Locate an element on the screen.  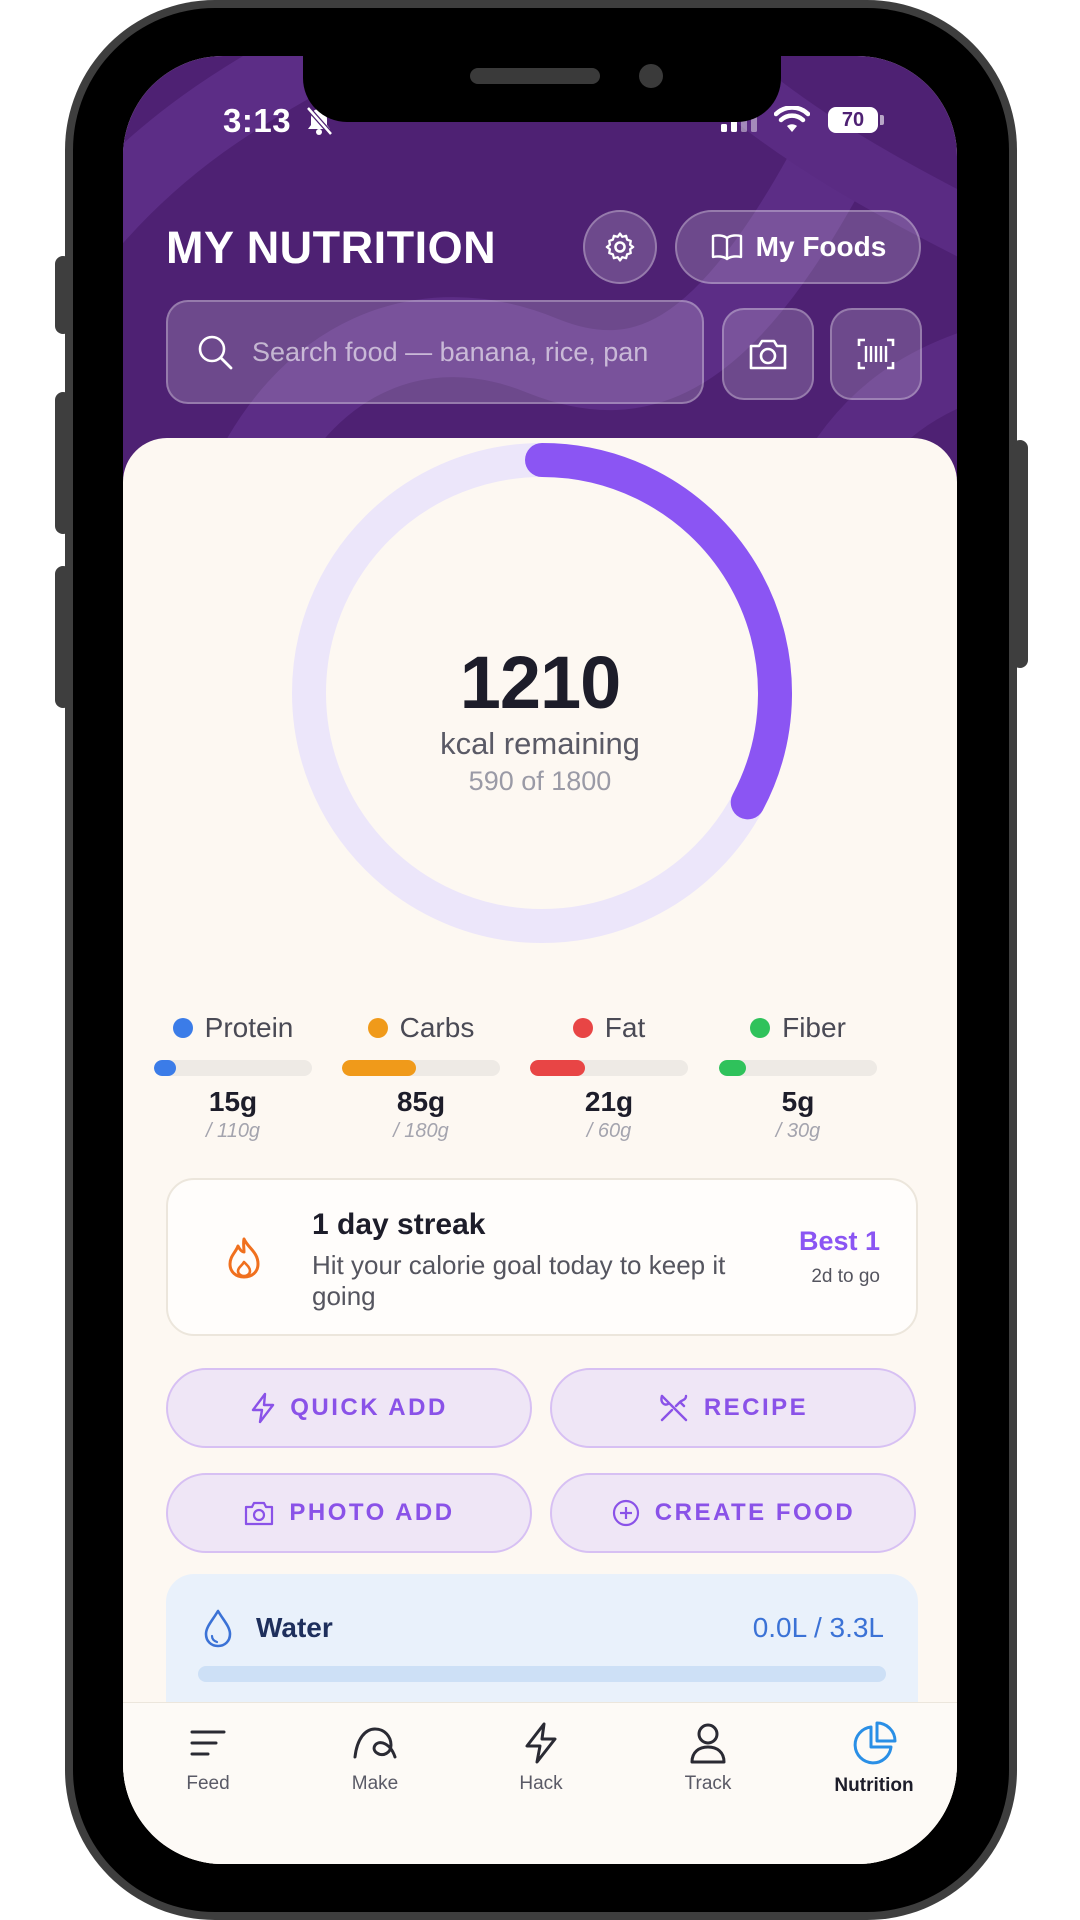
water-drop-icon is located at coordinates (218, 1628).